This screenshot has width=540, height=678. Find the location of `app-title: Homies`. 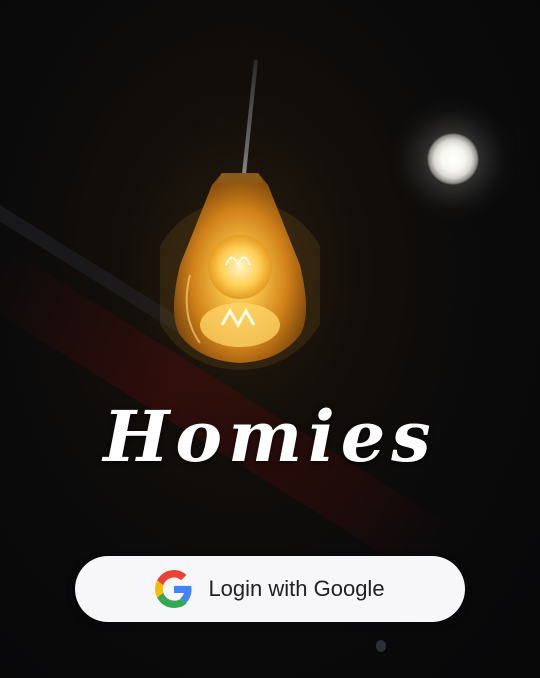

app-title: Homies is located at coordinates (270, 436).